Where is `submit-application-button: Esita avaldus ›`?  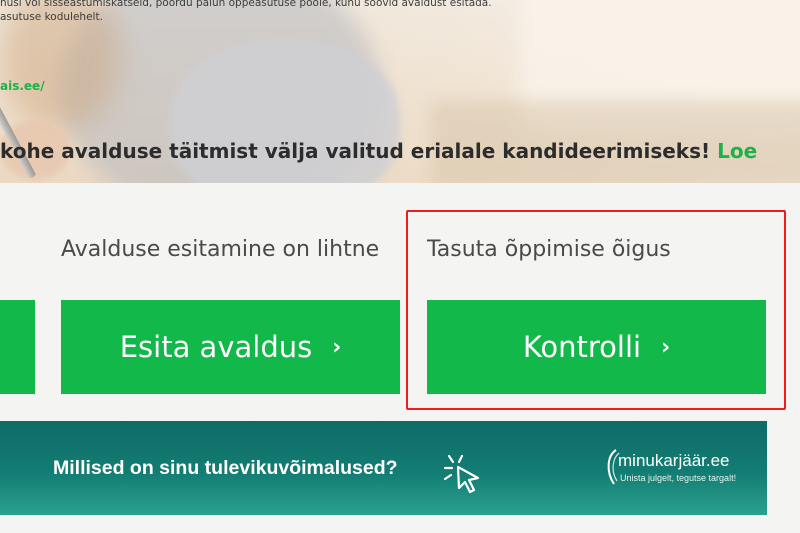 submit-application-button: Esita avaldus › is located at coordinates (230, 347).